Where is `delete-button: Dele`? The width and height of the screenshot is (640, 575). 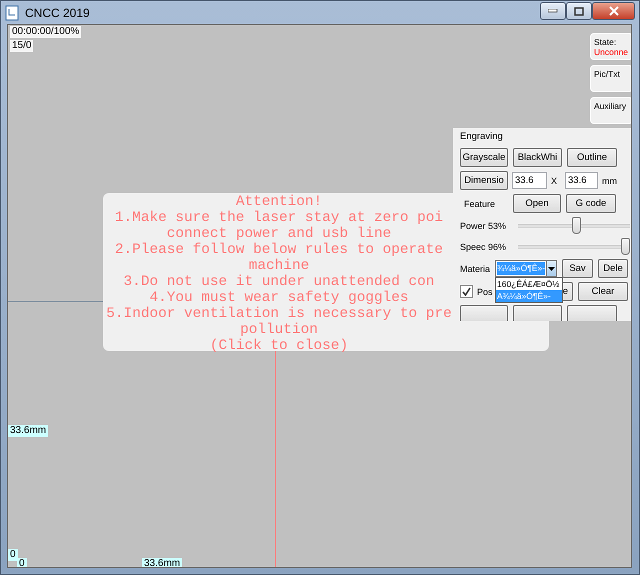 delete-button: Dele is located at coordinates (613, 268).